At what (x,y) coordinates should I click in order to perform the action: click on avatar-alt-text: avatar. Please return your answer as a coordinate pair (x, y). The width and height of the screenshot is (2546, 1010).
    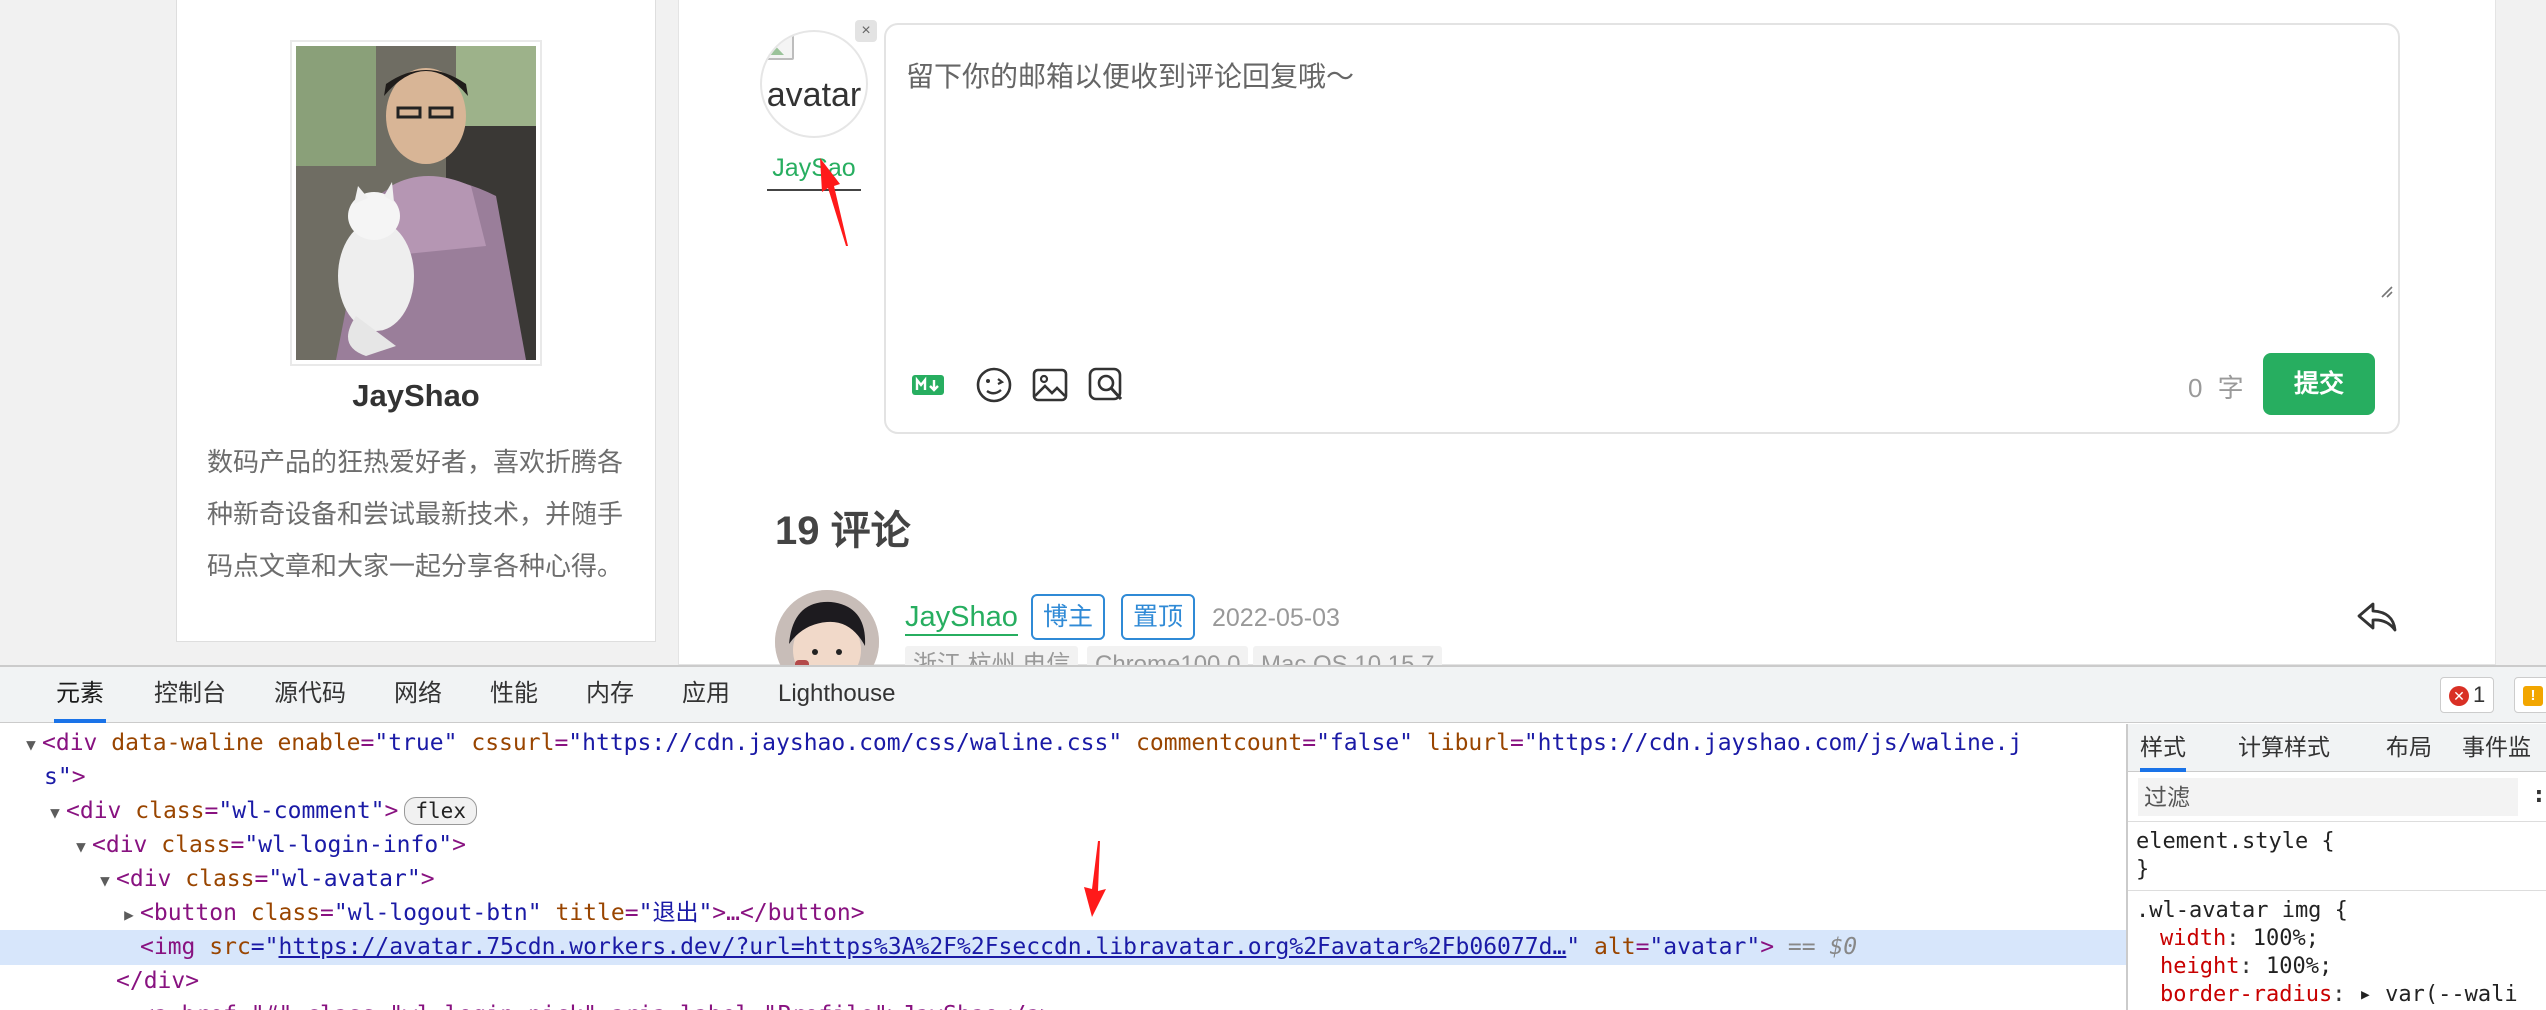
    Looking at the image, I should click on (814, 95).